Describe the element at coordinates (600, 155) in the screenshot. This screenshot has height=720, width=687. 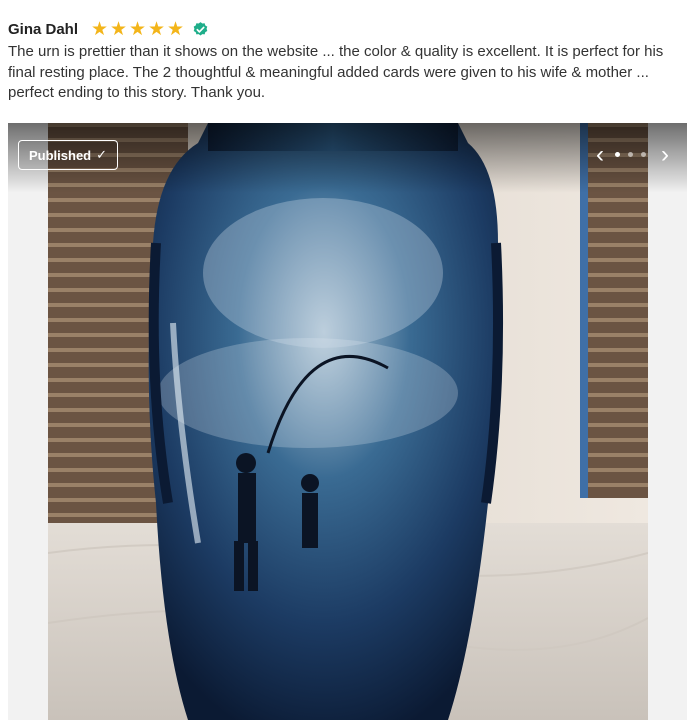
I see `chevron-left-icon: ‹` at that location.